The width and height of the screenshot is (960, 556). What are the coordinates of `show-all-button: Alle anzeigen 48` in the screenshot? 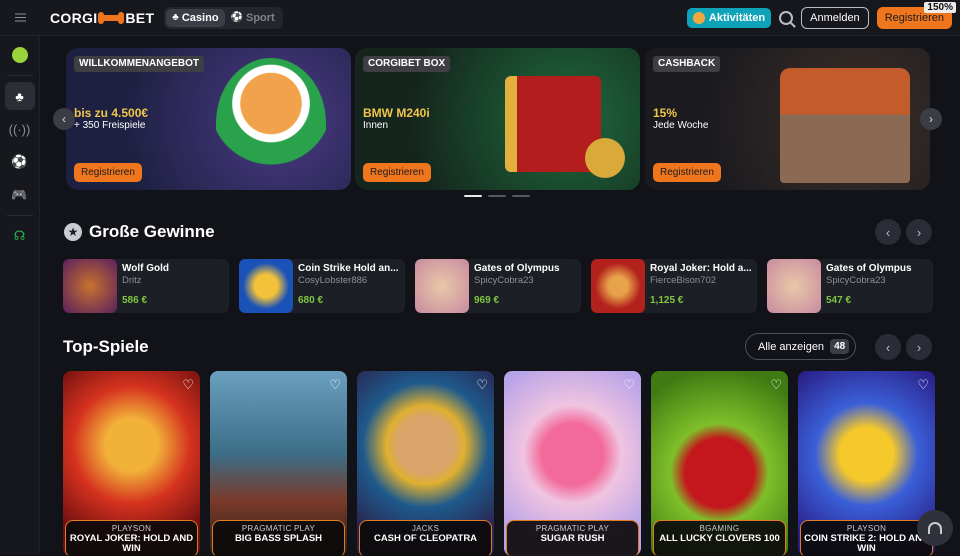 It's located at (801, 346).